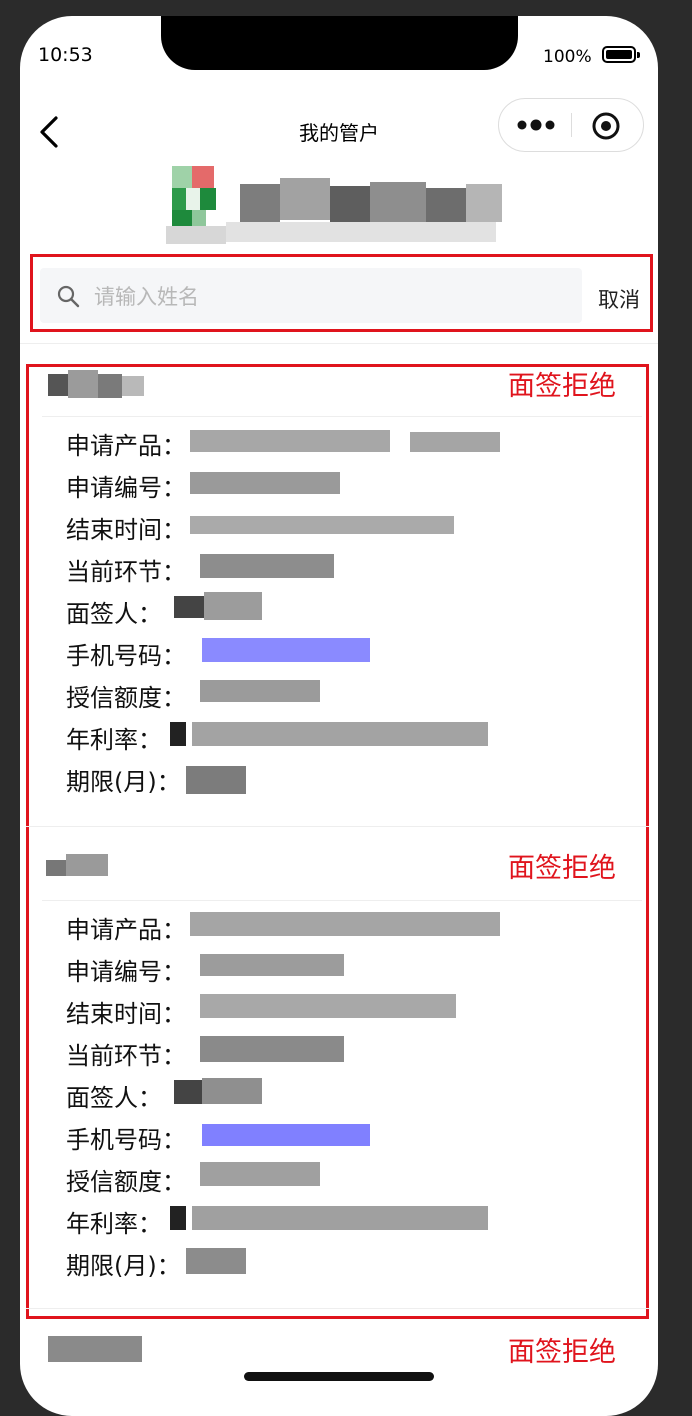  Describe the element at coordinates (536, 125) in the screenshot. I see `more-icon` at that location.